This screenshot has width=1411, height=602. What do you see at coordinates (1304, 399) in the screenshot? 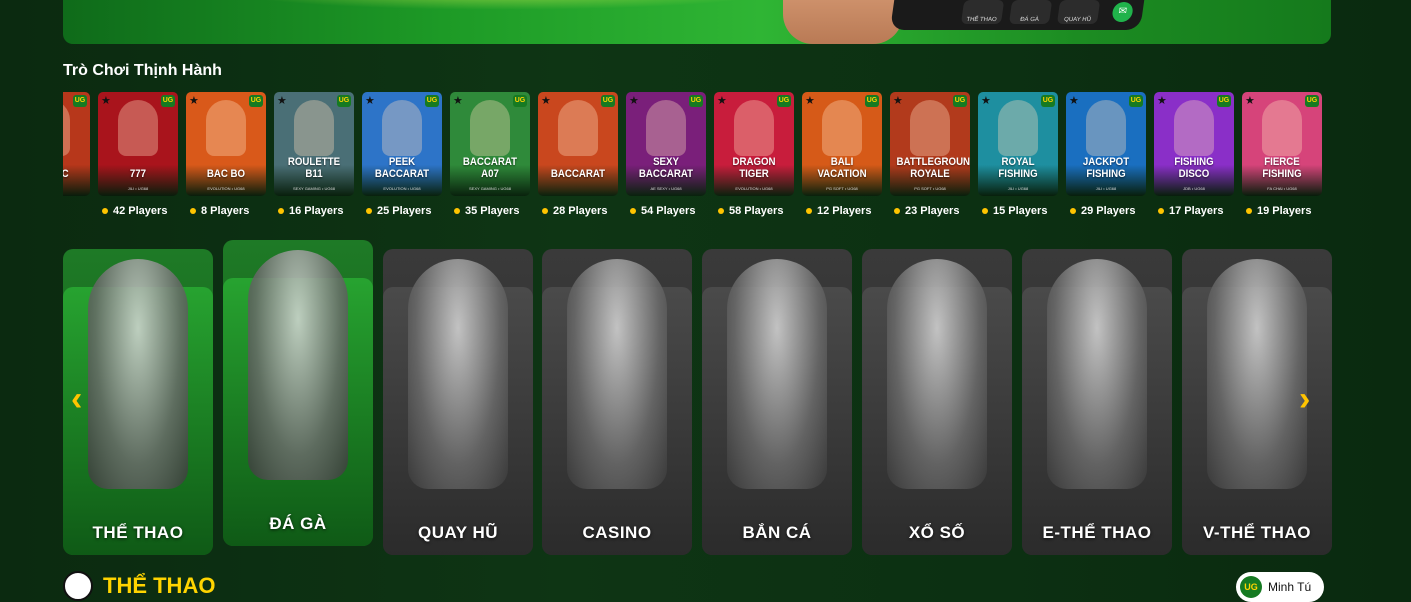
I see `carousel-next-arrow: ›` at bounding box center [1304, 399].